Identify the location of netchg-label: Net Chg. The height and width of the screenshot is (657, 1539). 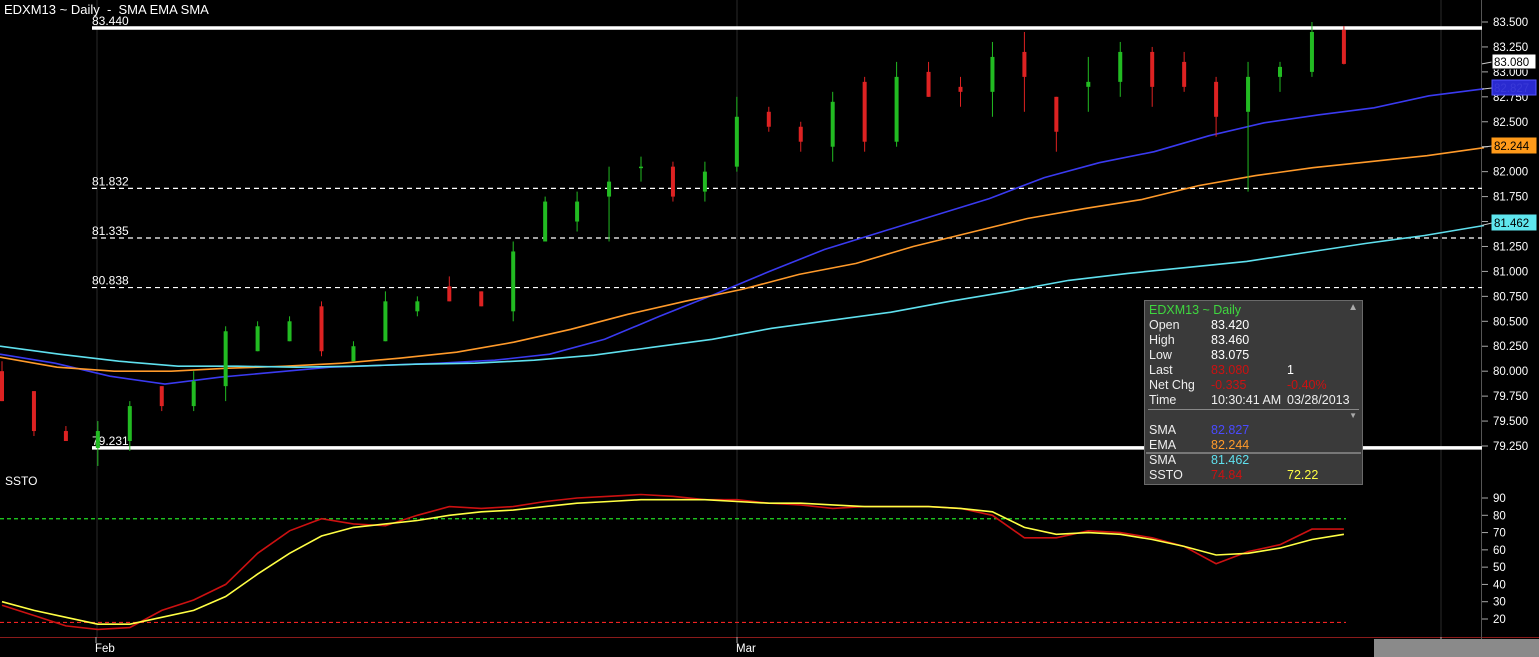
(1172, 385).